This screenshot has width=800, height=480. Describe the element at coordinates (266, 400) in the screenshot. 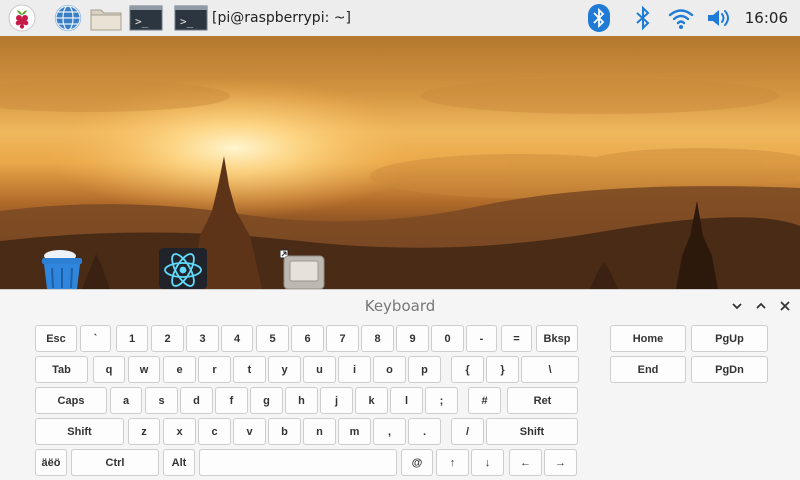

I see `key-g-r2c5: g` at that location.